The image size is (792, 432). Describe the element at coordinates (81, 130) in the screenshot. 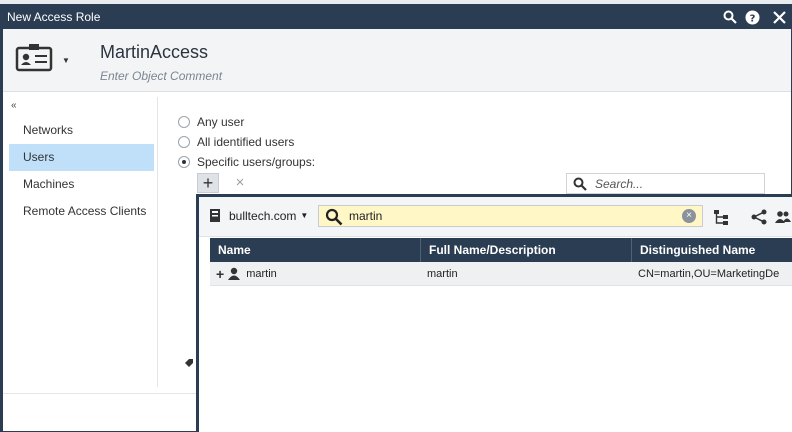

I see `nav-item-networks: Networks` at that location.